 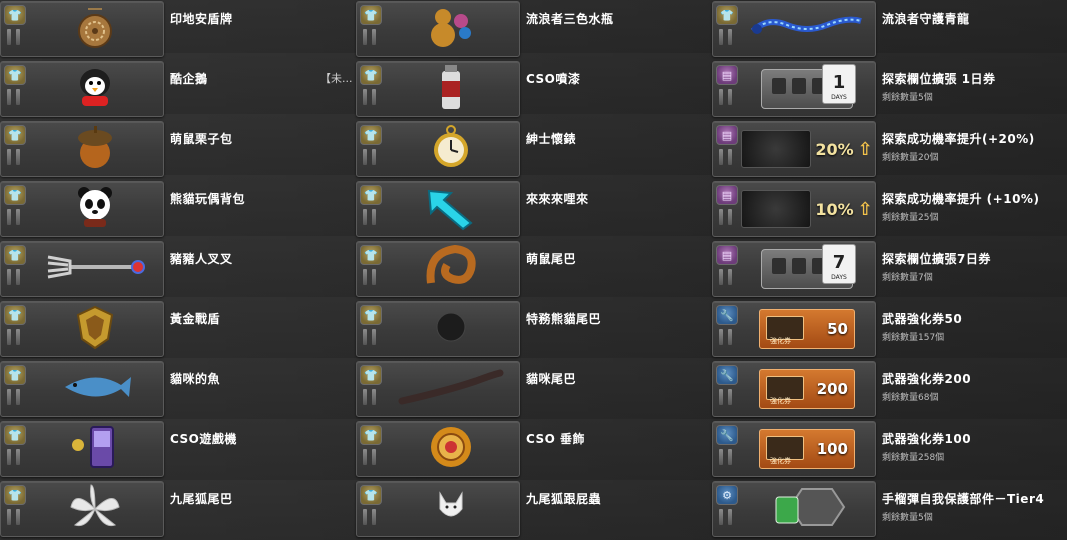 I want to click on inventory-item: 👕 萌鼠栗子包, so click(x=178, y=150).